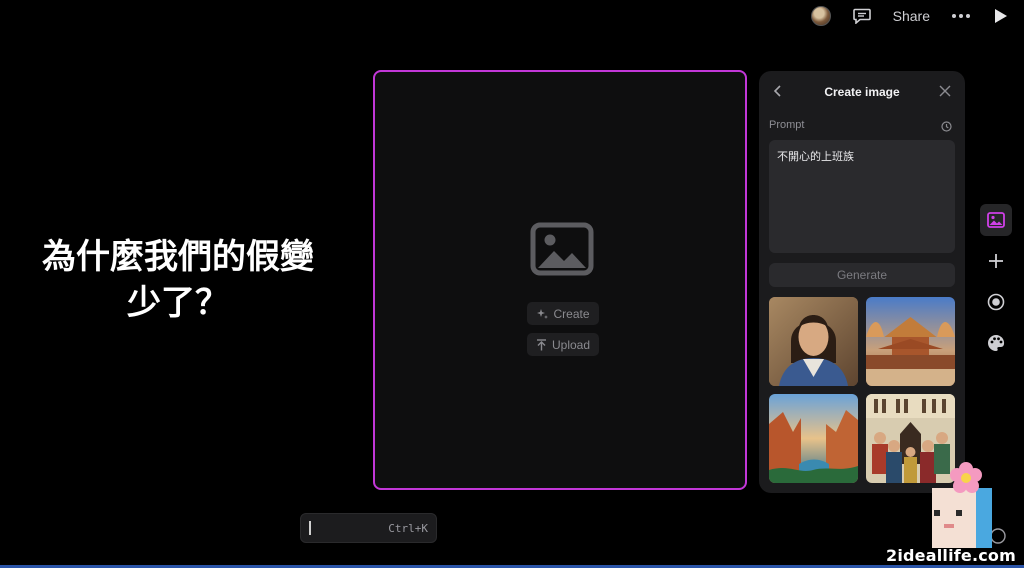  Describe the element at coordinates (945, 90) in the screenshot. I see `close-icon` at that location.